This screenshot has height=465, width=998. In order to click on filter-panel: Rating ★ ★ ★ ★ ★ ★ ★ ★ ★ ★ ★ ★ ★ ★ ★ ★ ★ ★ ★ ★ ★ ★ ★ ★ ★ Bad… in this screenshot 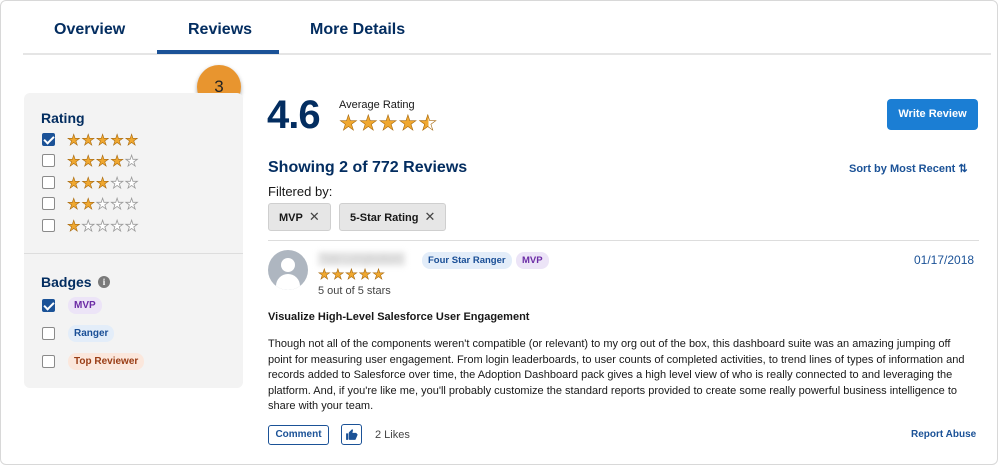, I will do `click(133, 240)`.